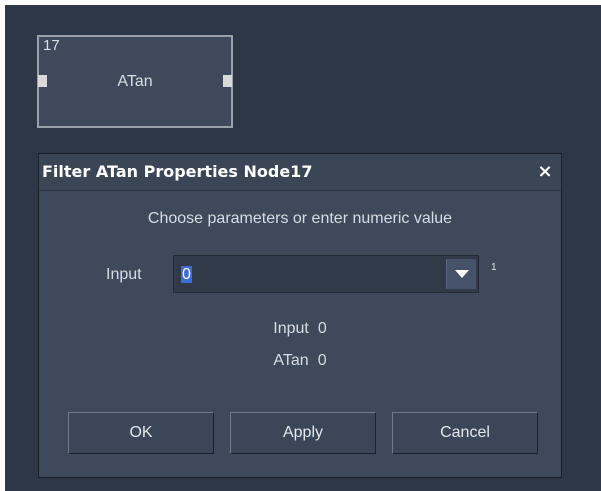  I want to click on input-value-field: 0, so click(186, 274).